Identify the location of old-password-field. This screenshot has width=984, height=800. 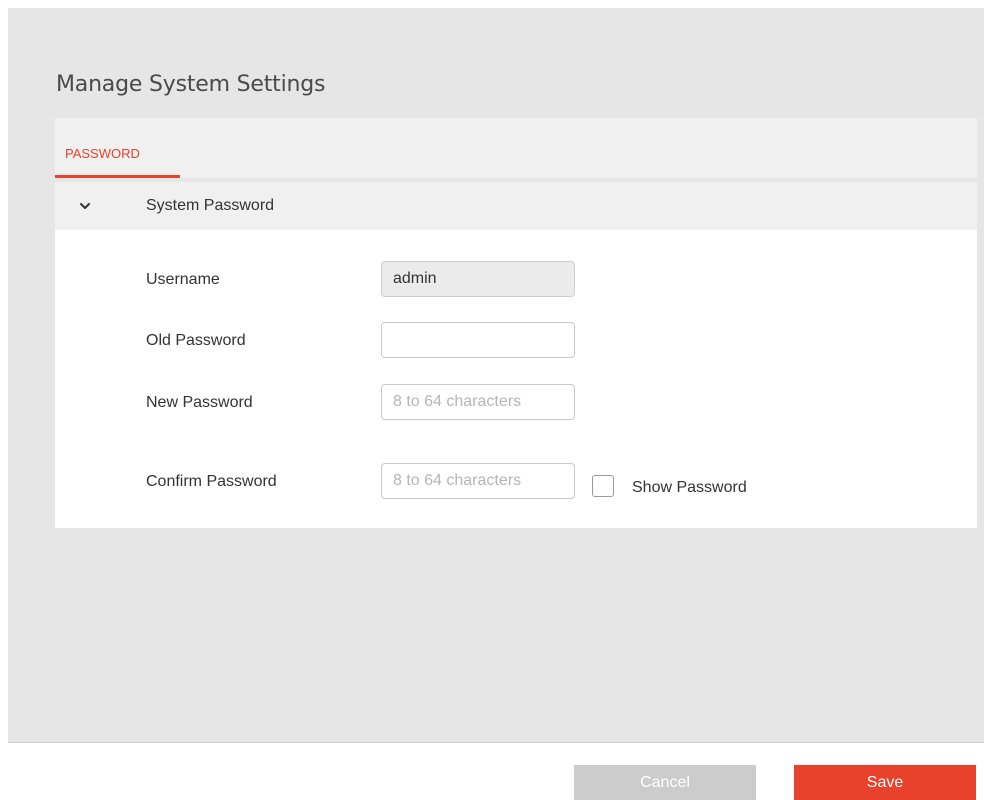
(478, 340).